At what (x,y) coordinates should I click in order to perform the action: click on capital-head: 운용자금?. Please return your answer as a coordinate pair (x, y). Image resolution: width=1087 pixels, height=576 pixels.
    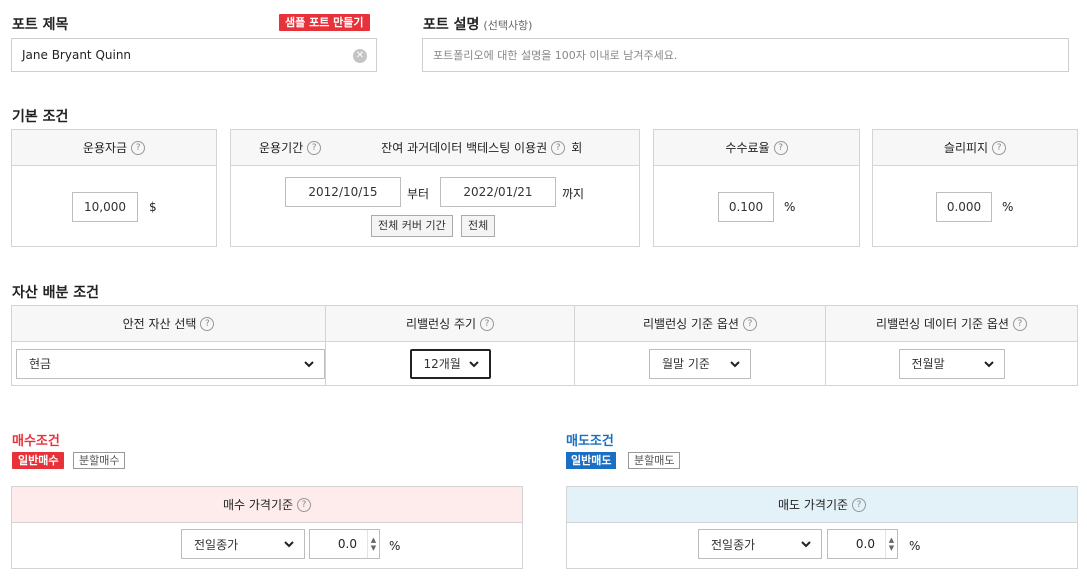
    Looking at the image, I should click on (114, 148).